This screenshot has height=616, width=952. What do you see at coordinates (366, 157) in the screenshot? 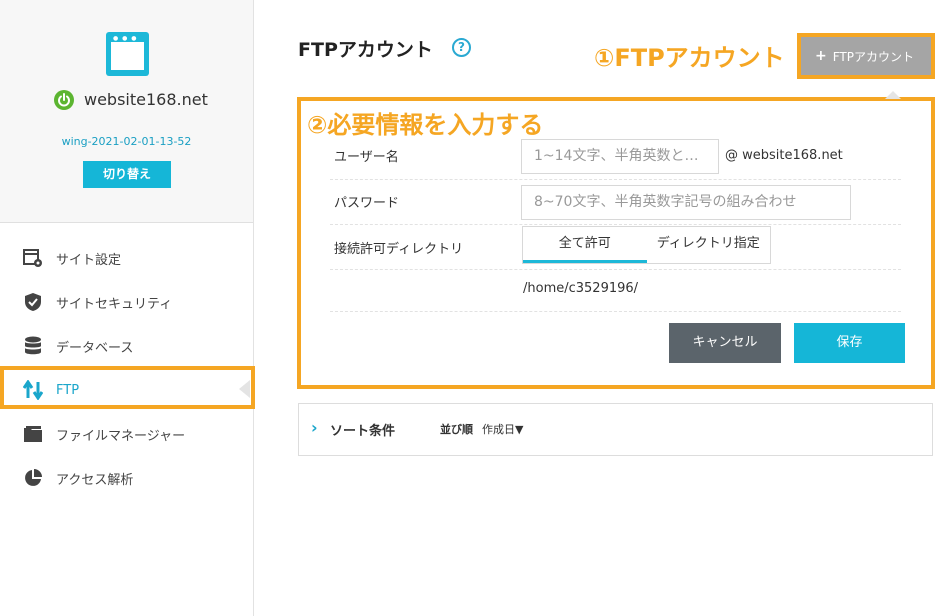
I see `username-label: ユーザー名` at bounding box center [366, 157].